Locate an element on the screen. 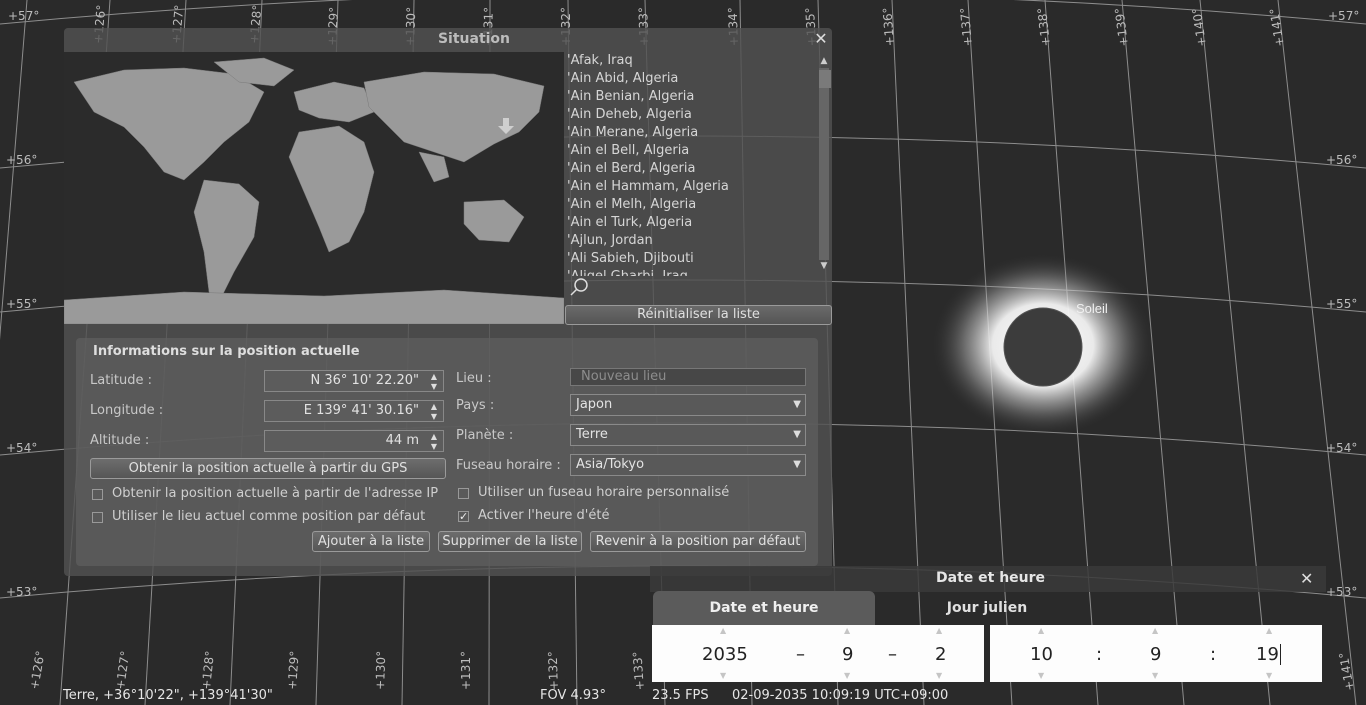 This screenshot has width=1366, height=705. list-item: 'Ain el Berd, Algeria is located at coordinates (691, 169).